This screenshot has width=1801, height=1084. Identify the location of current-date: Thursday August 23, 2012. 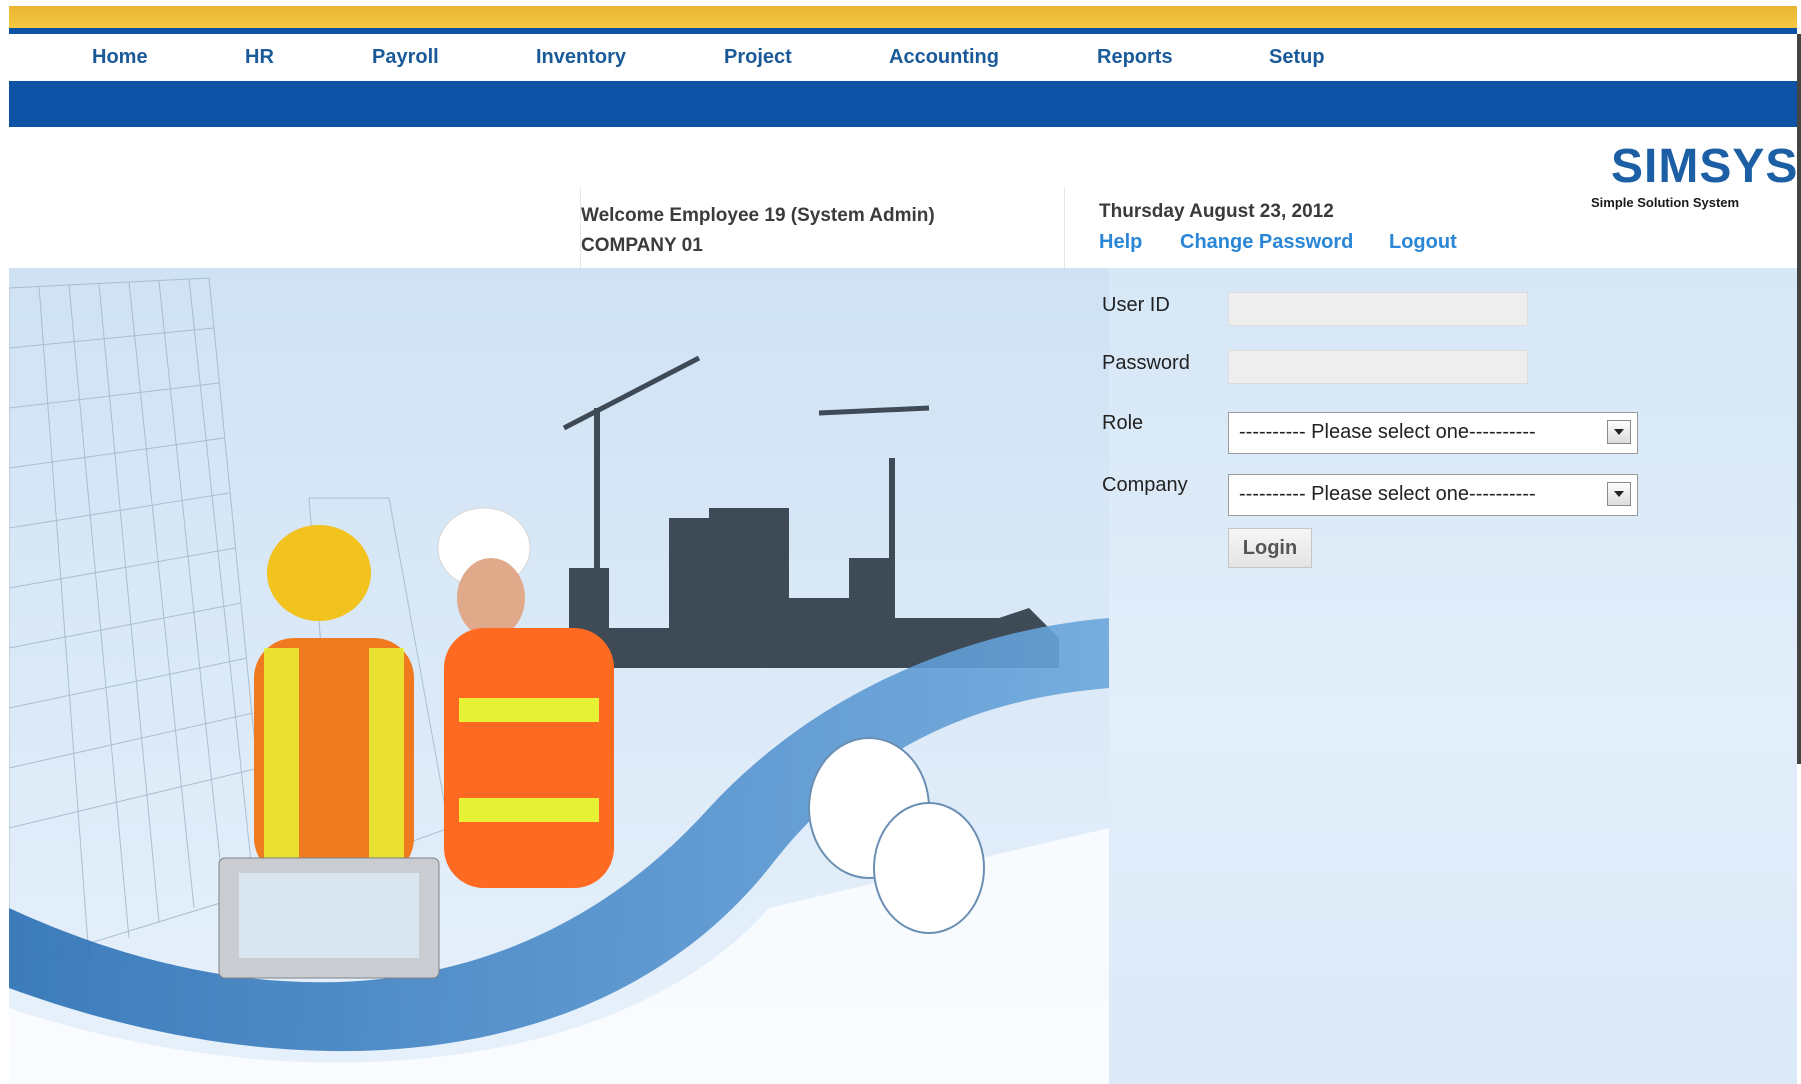
(1216, 211).